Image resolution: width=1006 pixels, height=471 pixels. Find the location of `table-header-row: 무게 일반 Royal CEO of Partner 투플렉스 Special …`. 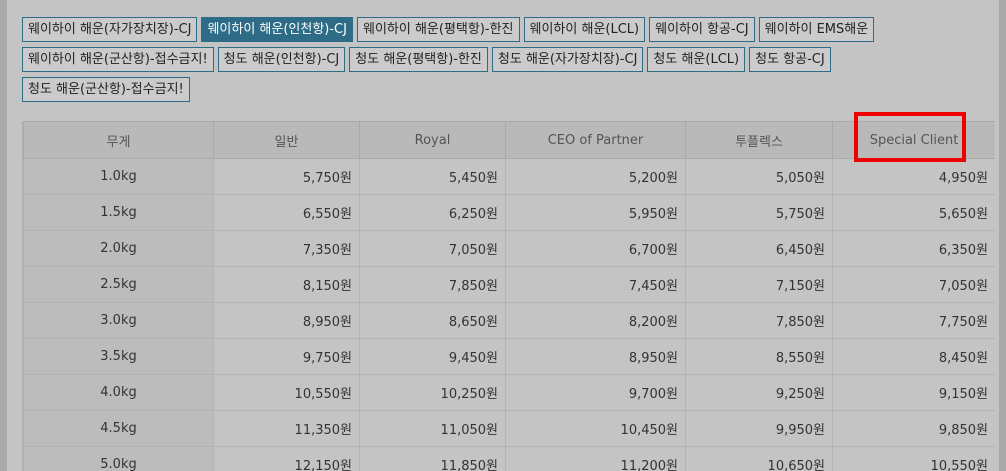

table-header-row: 무게 일반 Royal CEO of Partner 투플렉스 Special … is located at coordinates (509, 140).